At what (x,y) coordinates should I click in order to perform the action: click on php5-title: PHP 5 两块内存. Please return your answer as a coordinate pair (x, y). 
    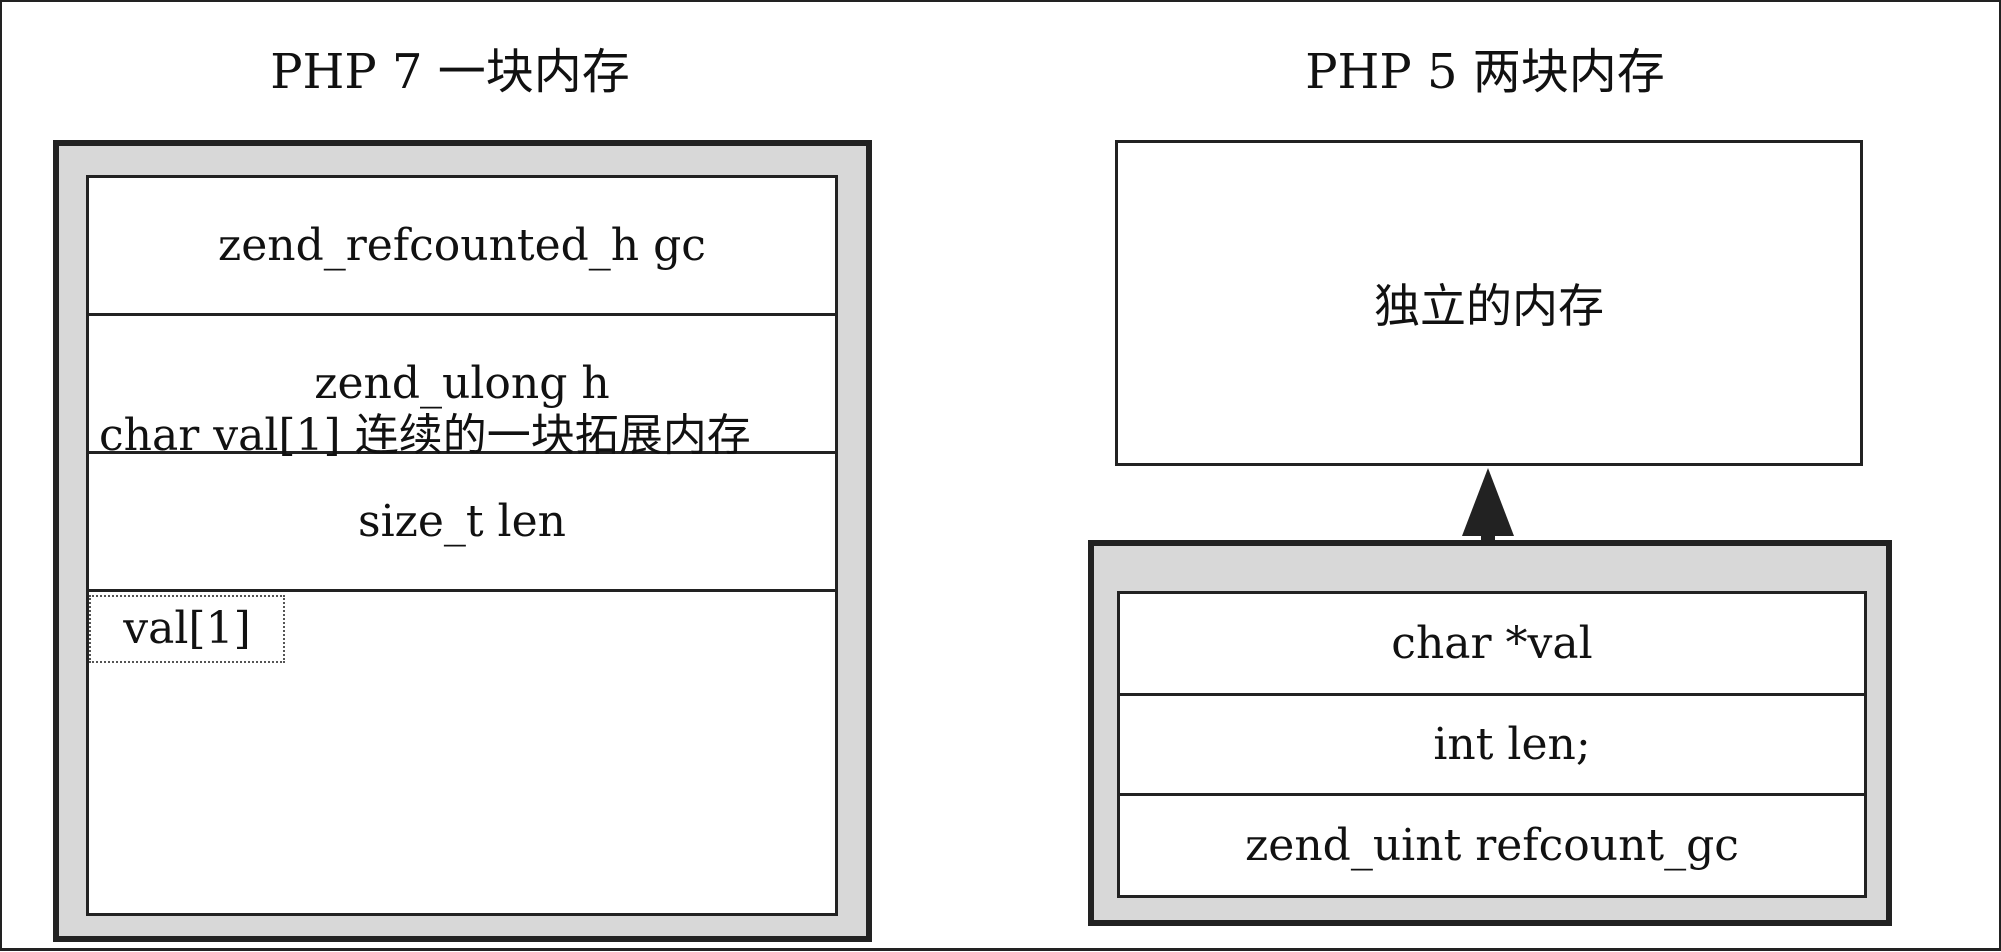
    Looking at the image, I should click on (1485, 72).